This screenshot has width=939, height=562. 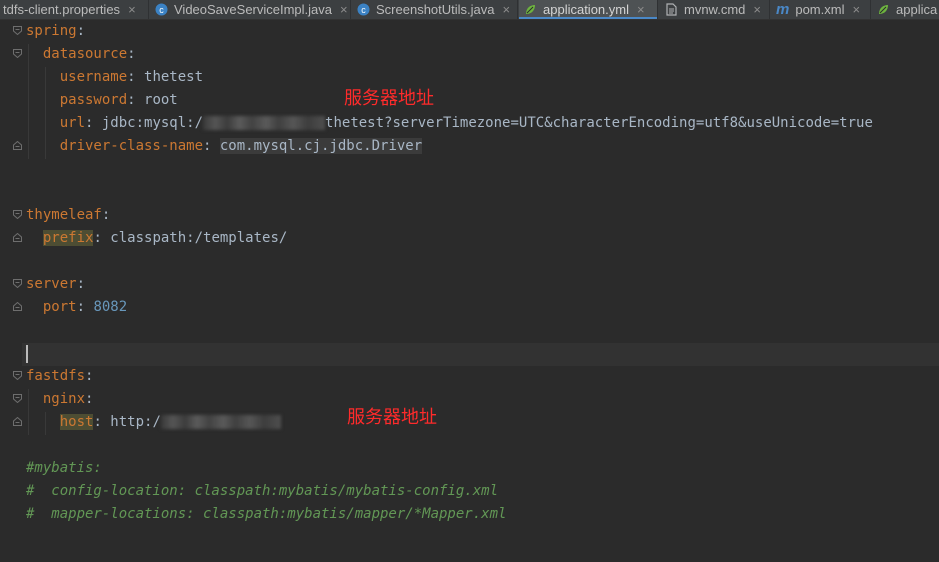 What do you see at coordinates (174, 77) in the screenshot?
I see `yaml-value: thetest` at bounding box center [174, 77].